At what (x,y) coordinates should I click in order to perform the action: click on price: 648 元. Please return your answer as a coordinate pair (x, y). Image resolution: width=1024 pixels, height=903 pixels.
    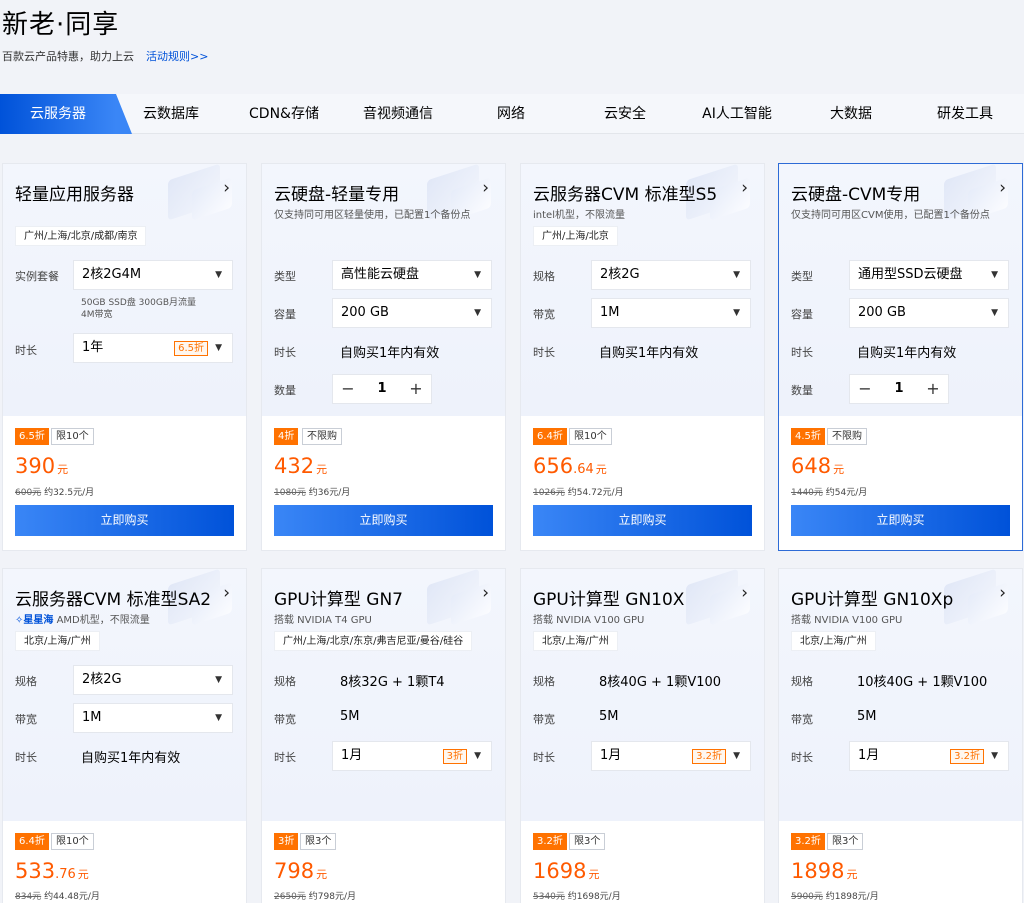
    Looking at the image, I should click on (817, 466).